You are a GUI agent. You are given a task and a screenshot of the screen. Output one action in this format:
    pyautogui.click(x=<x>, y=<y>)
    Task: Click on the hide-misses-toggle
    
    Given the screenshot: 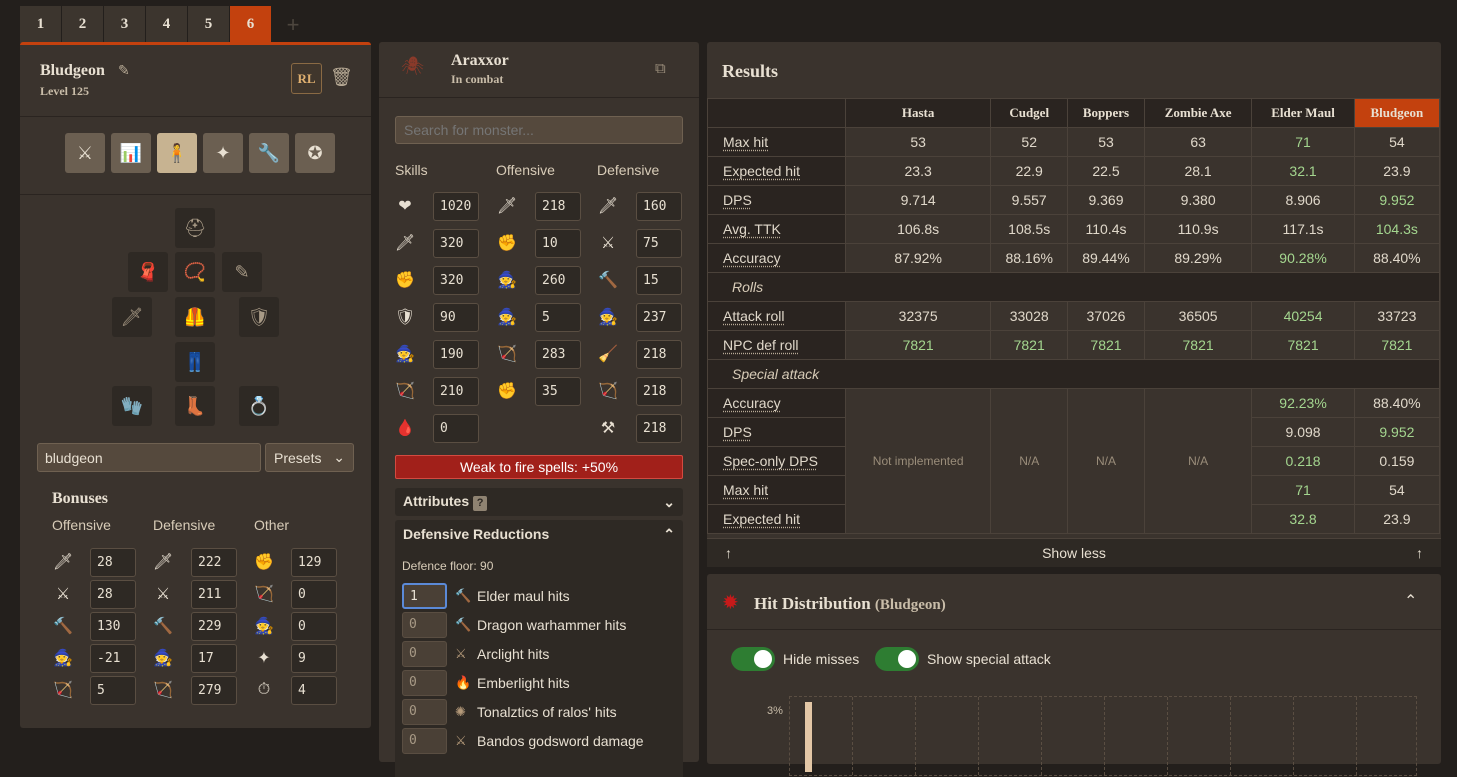 What is the action you would take?
    pyautogui.click(x=753, y=659)
    